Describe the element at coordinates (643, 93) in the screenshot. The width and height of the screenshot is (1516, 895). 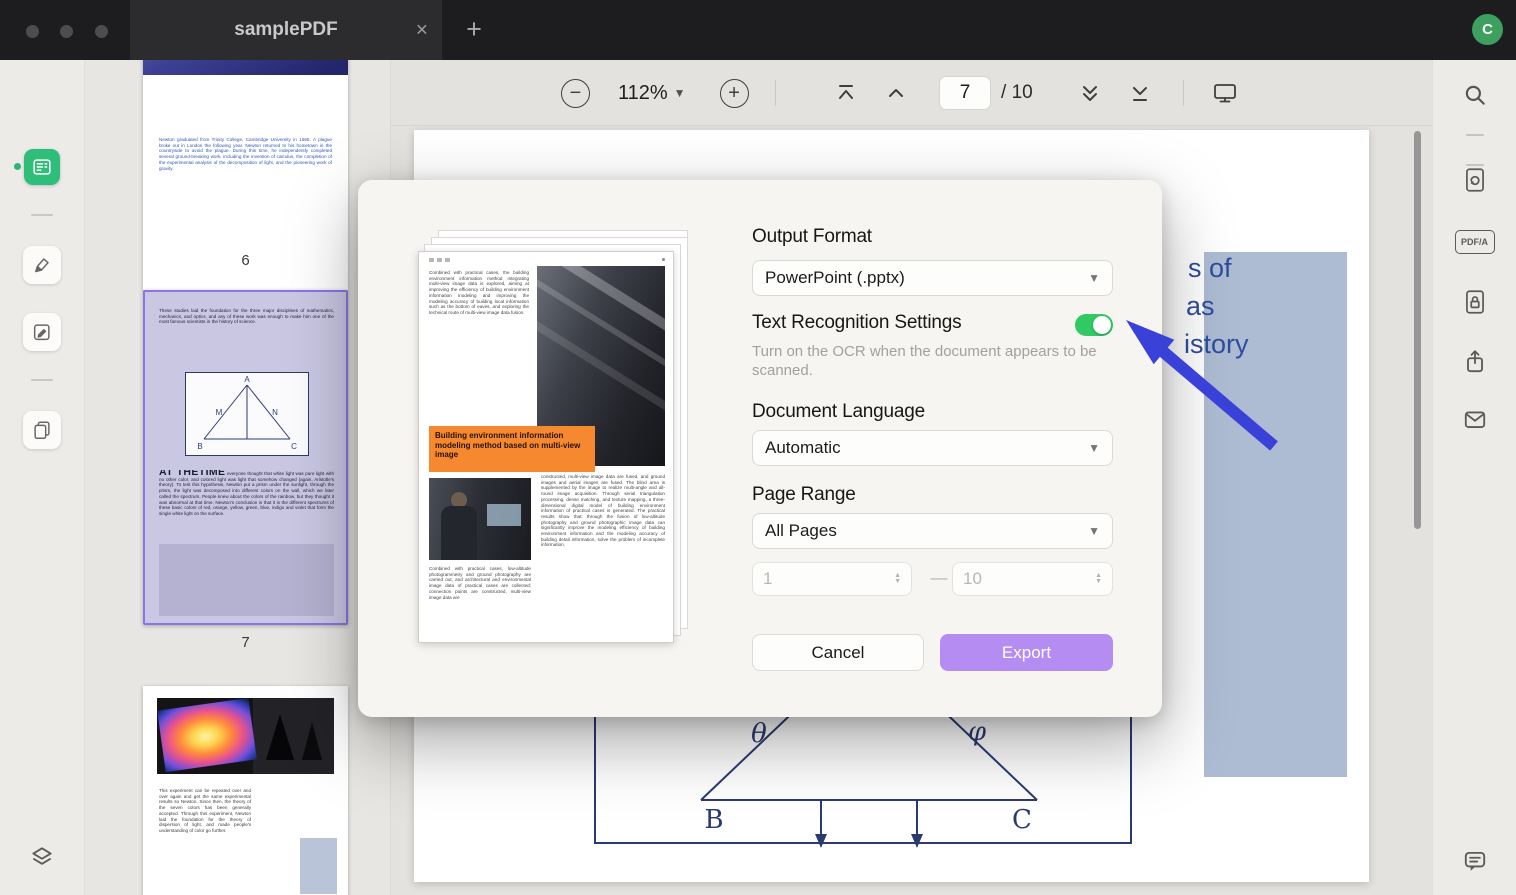
I see `zoom-level: 112%` at that location.